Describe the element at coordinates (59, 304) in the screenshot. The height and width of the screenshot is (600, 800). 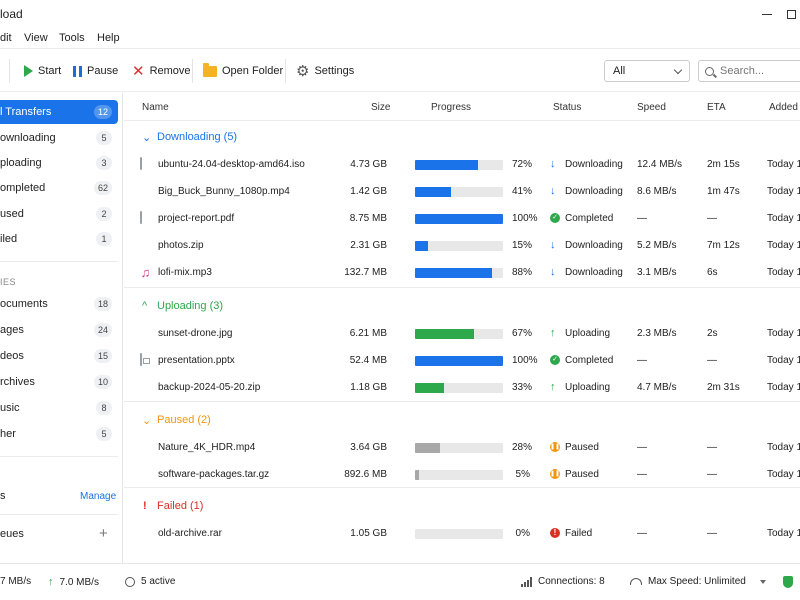
I see `sidebar-item-documents: ocuments 18` at that location.